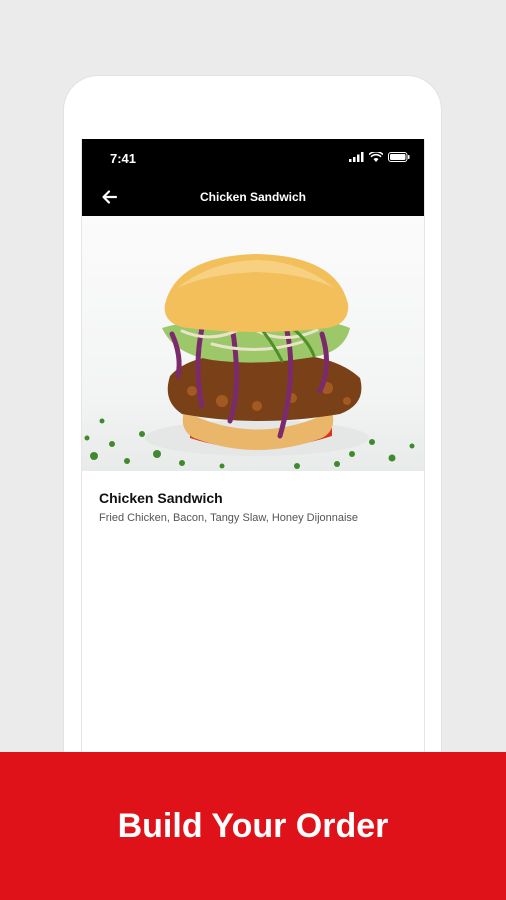 Image resolution: width=506 pixels, height=900 pixels. Describe the element at coordinates (110, 197) in the screenshot. I see `back-arrow-icon` at that location.